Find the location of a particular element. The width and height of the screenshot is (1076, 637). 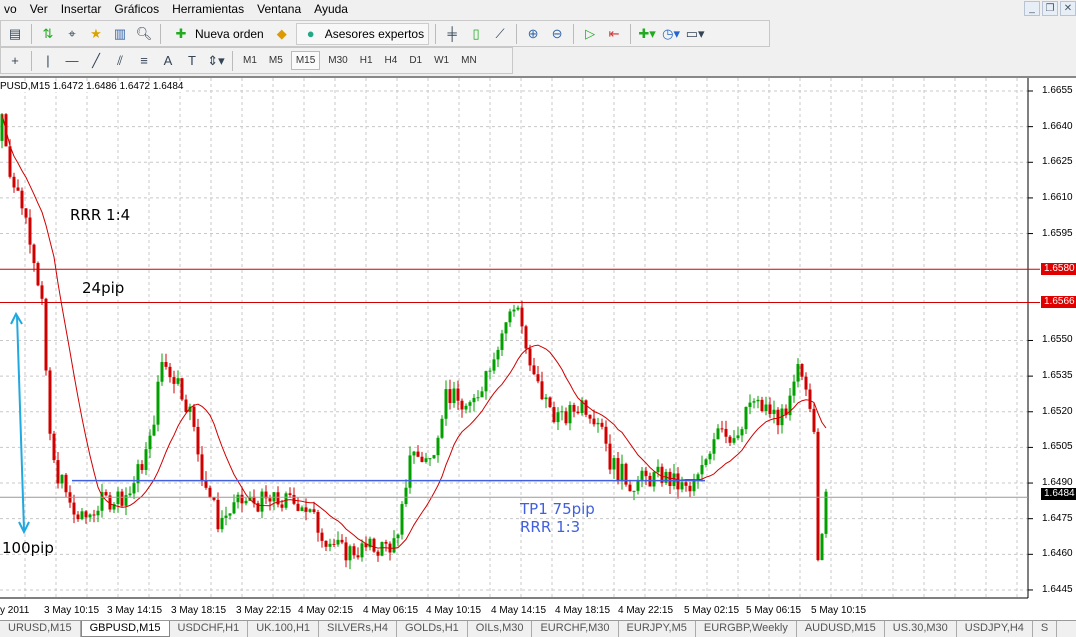

navigator-icon: ★ is located at coordinates (96, 34).